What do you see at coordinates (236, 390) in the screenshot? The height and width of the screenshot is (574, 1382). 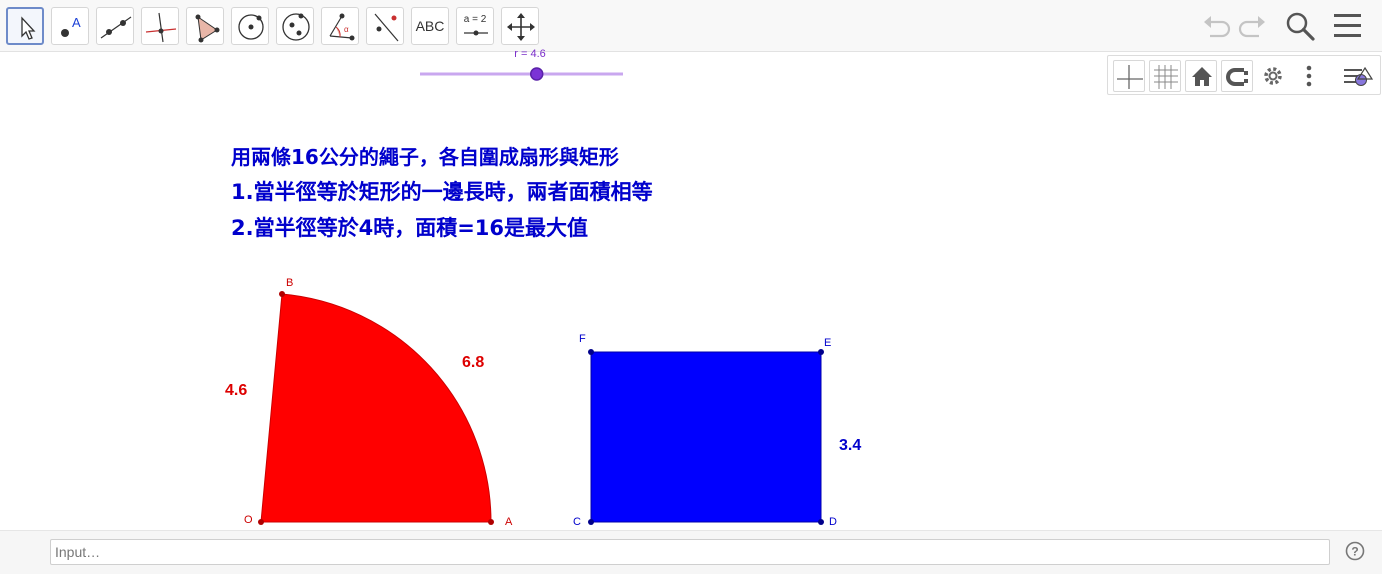 I see `radius-length-label: 4.6` at bounding box center [236, 390].